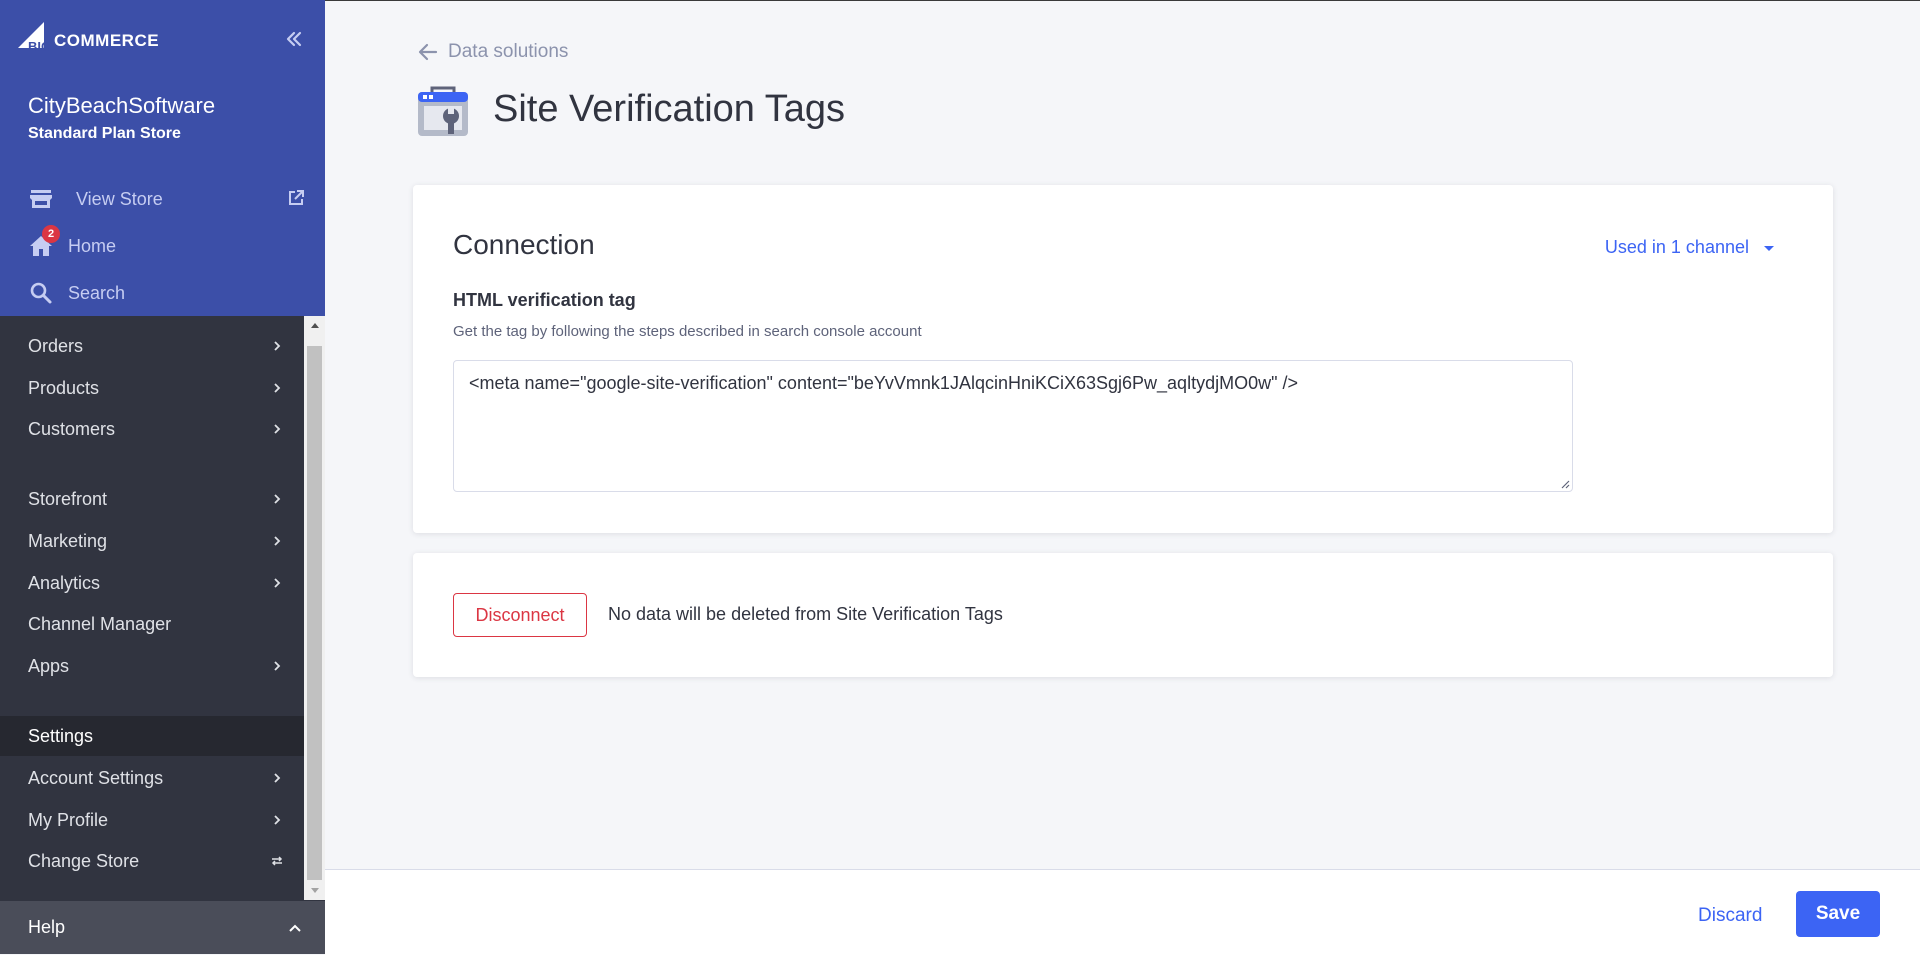 The width and height of the screenshot is (1920, 955). I want to click on help-menu: Help, so click(162, 927).